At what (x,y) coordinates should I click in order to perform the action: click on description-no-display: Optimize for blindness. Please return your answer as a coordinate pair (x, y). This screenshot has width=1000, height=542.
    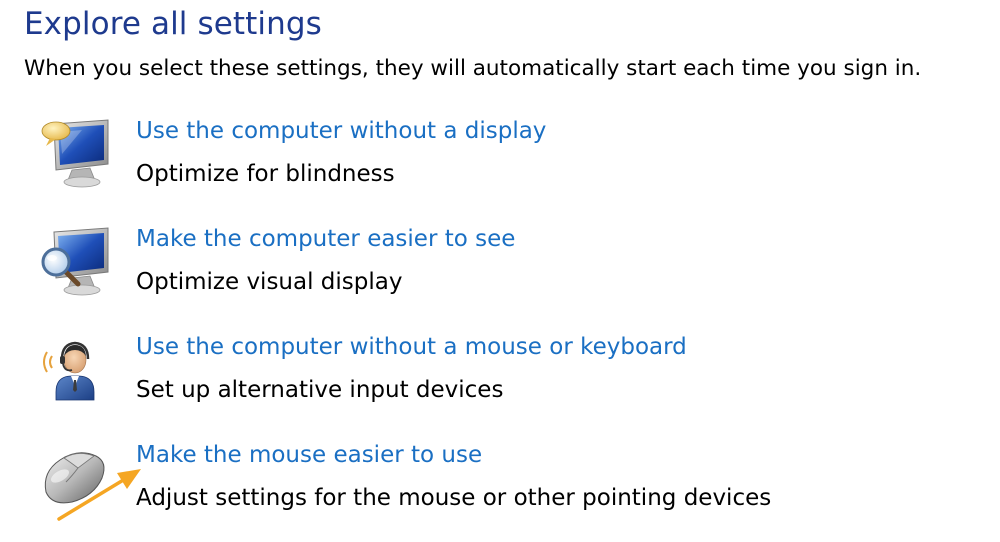
    Looking at the image, I should click on (265, 174).